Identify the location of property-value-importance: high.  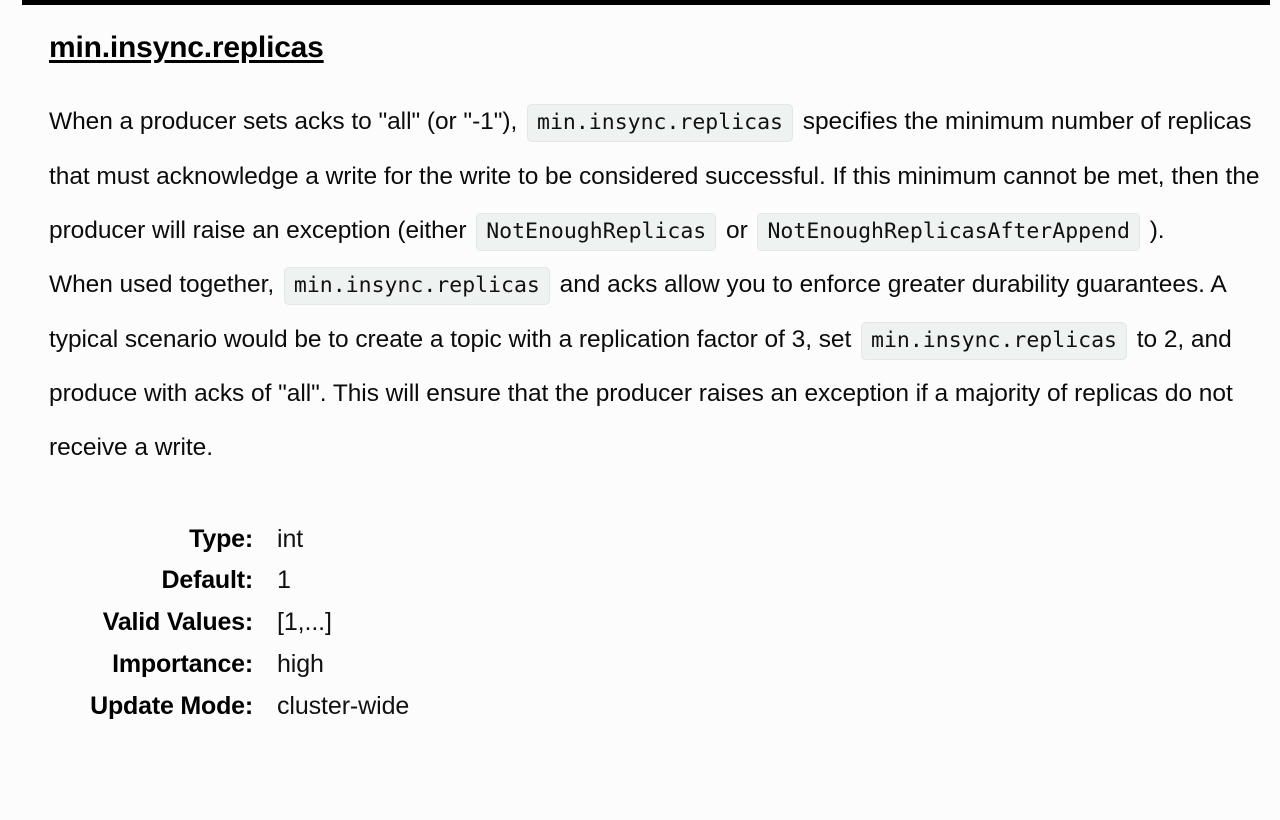
(300, 663).